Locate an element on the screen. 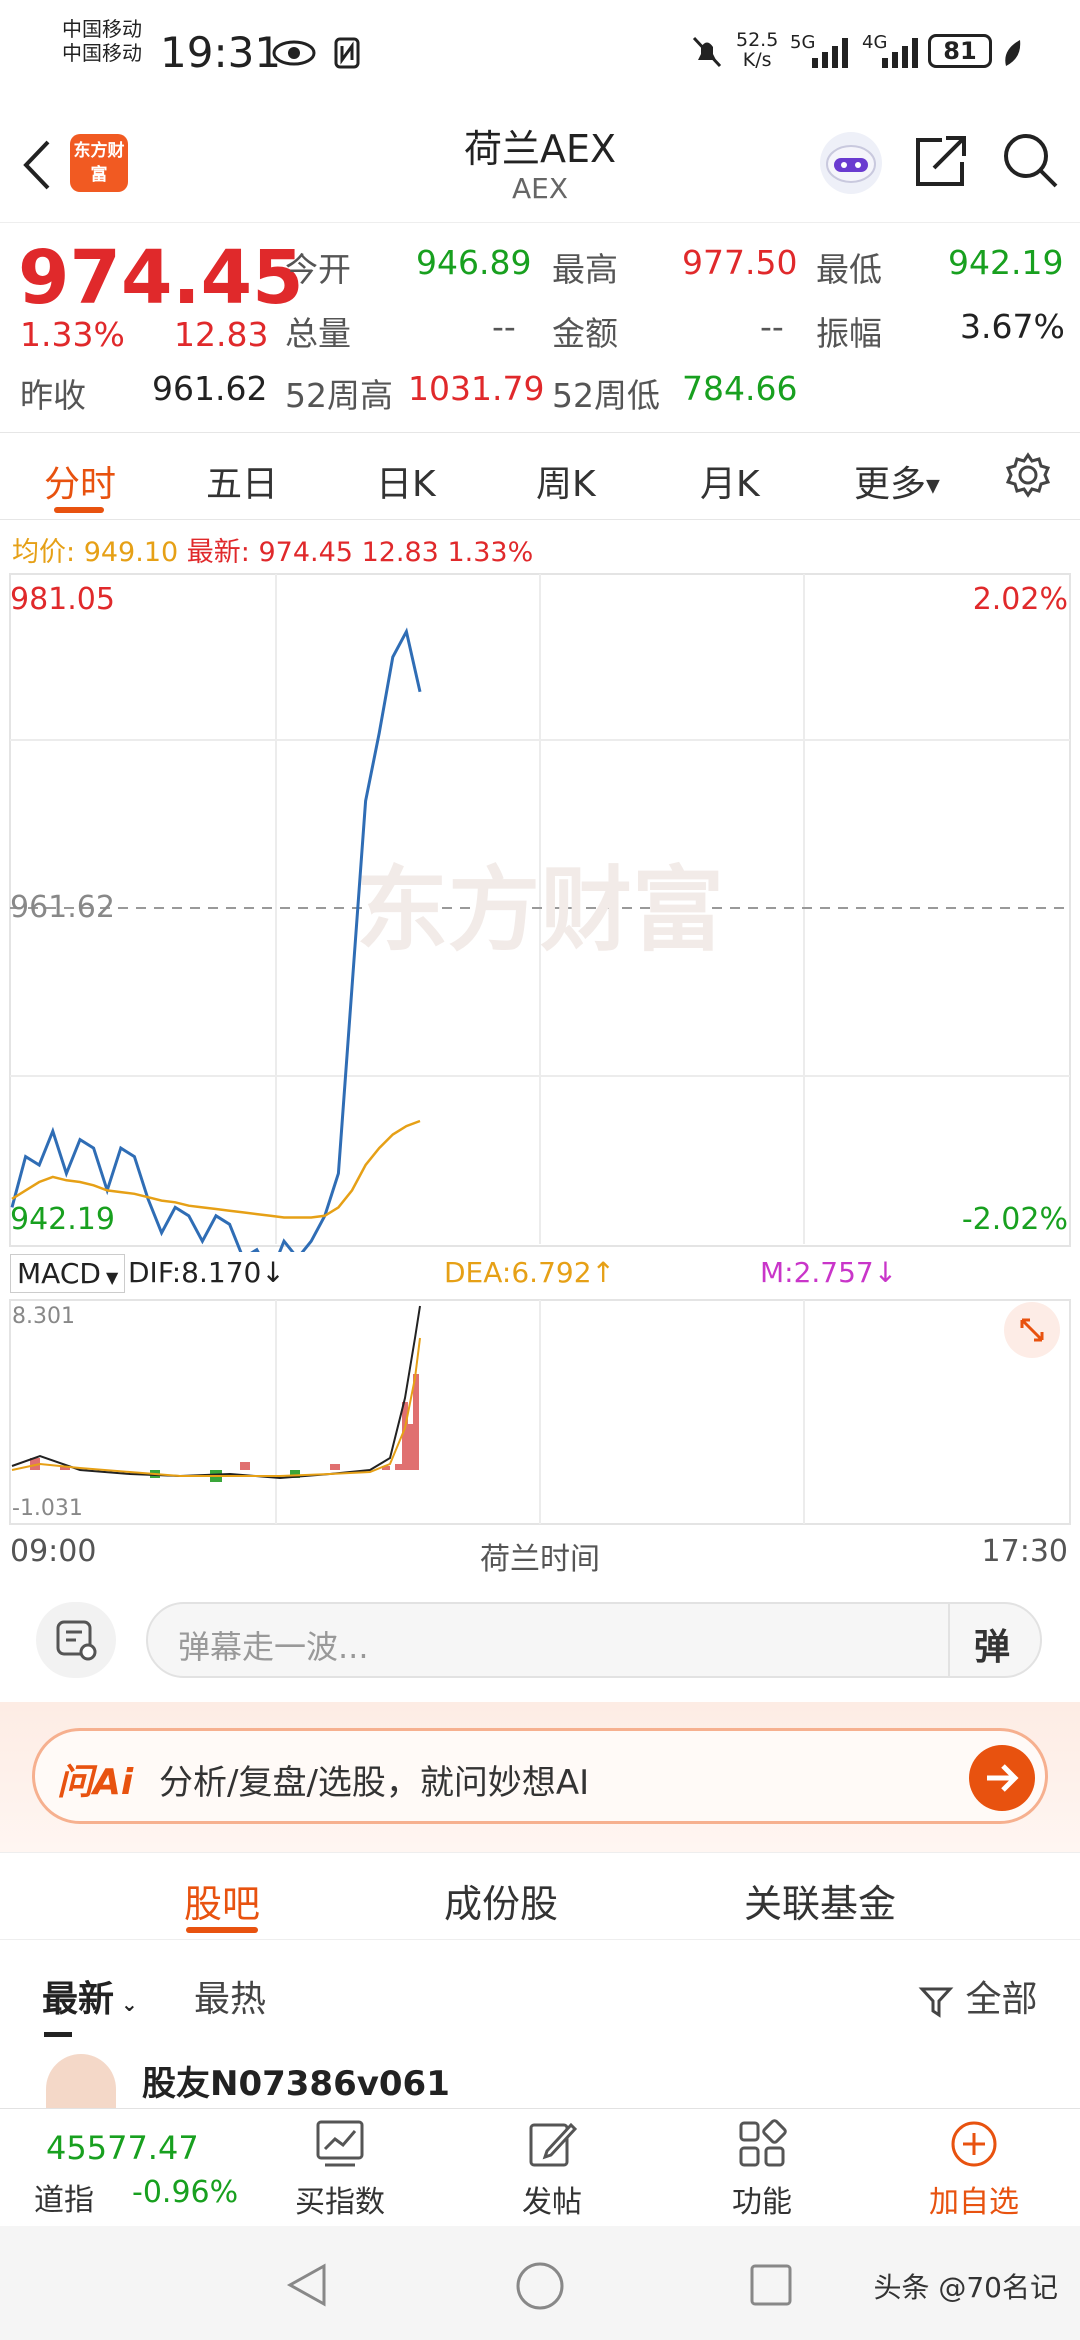  avg-label: 均价: is located at coordinates (44, 552).